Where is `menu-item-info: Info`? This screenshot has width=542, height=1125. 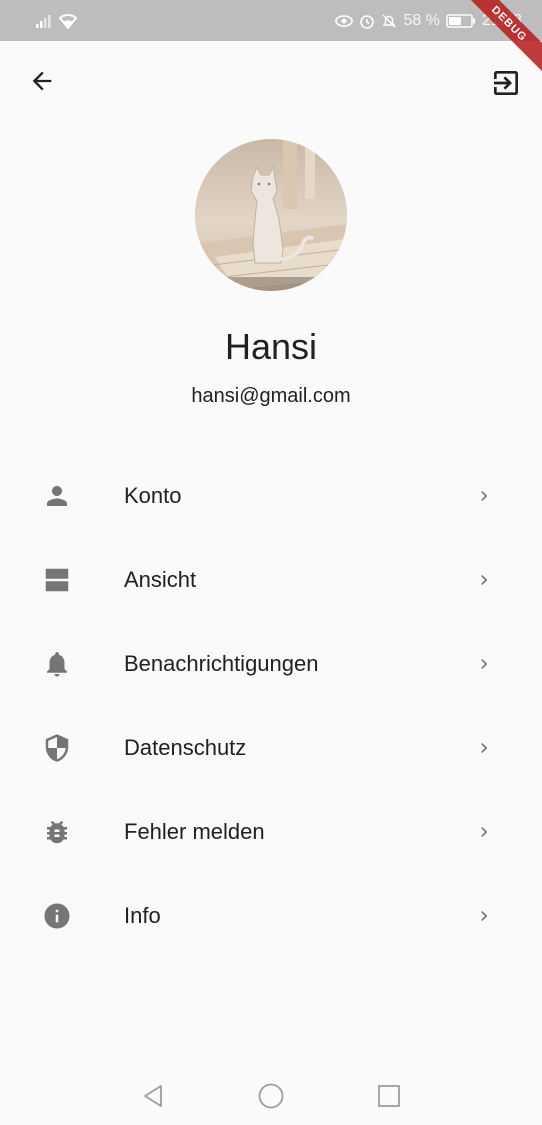 menu-item-info: Info is located at coordinates (271, 916).